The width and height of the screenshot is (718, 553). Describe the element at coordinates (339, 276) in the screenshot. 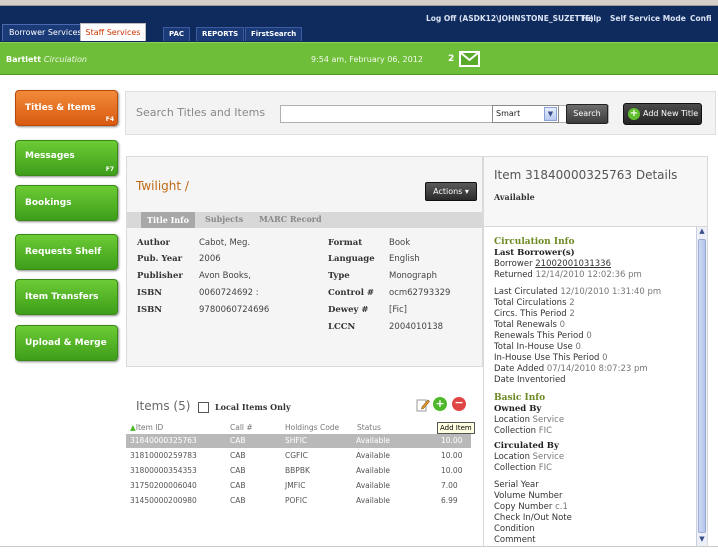

I see `field-label: Type` at that location.